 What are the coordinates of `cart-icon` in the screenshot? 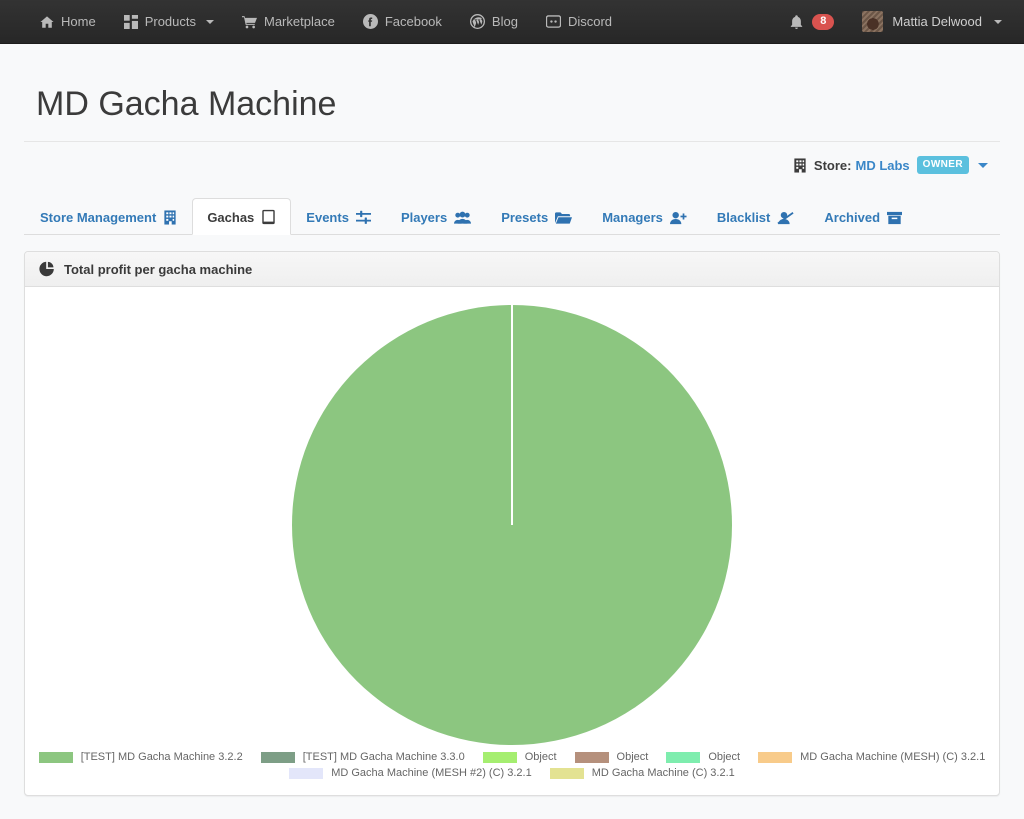 It's located at (249, 22).